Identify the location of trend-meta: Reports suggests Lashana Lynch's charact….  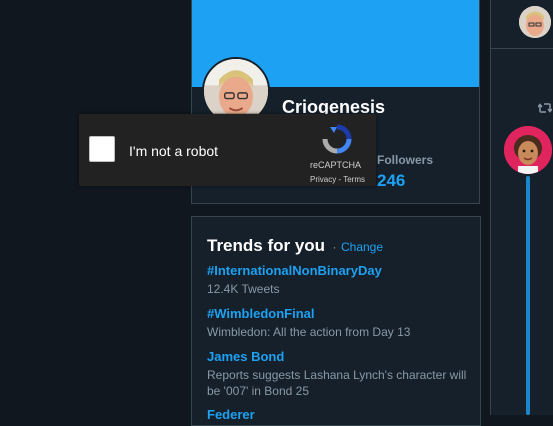
(337, 383).